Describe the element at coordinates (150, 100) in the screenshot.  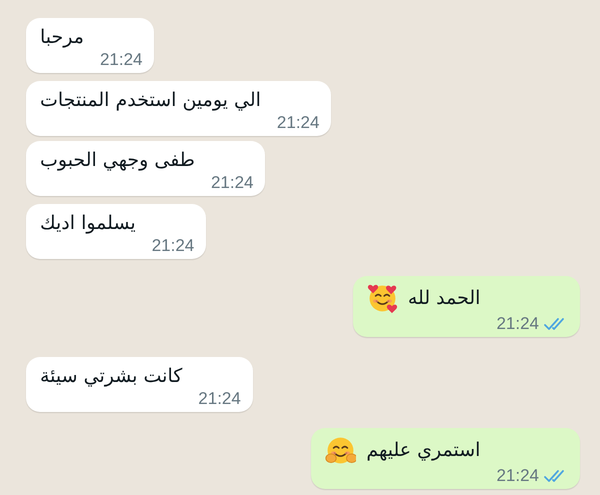
I see `message-text: الي يومين استخدم المنتجات` at that location.